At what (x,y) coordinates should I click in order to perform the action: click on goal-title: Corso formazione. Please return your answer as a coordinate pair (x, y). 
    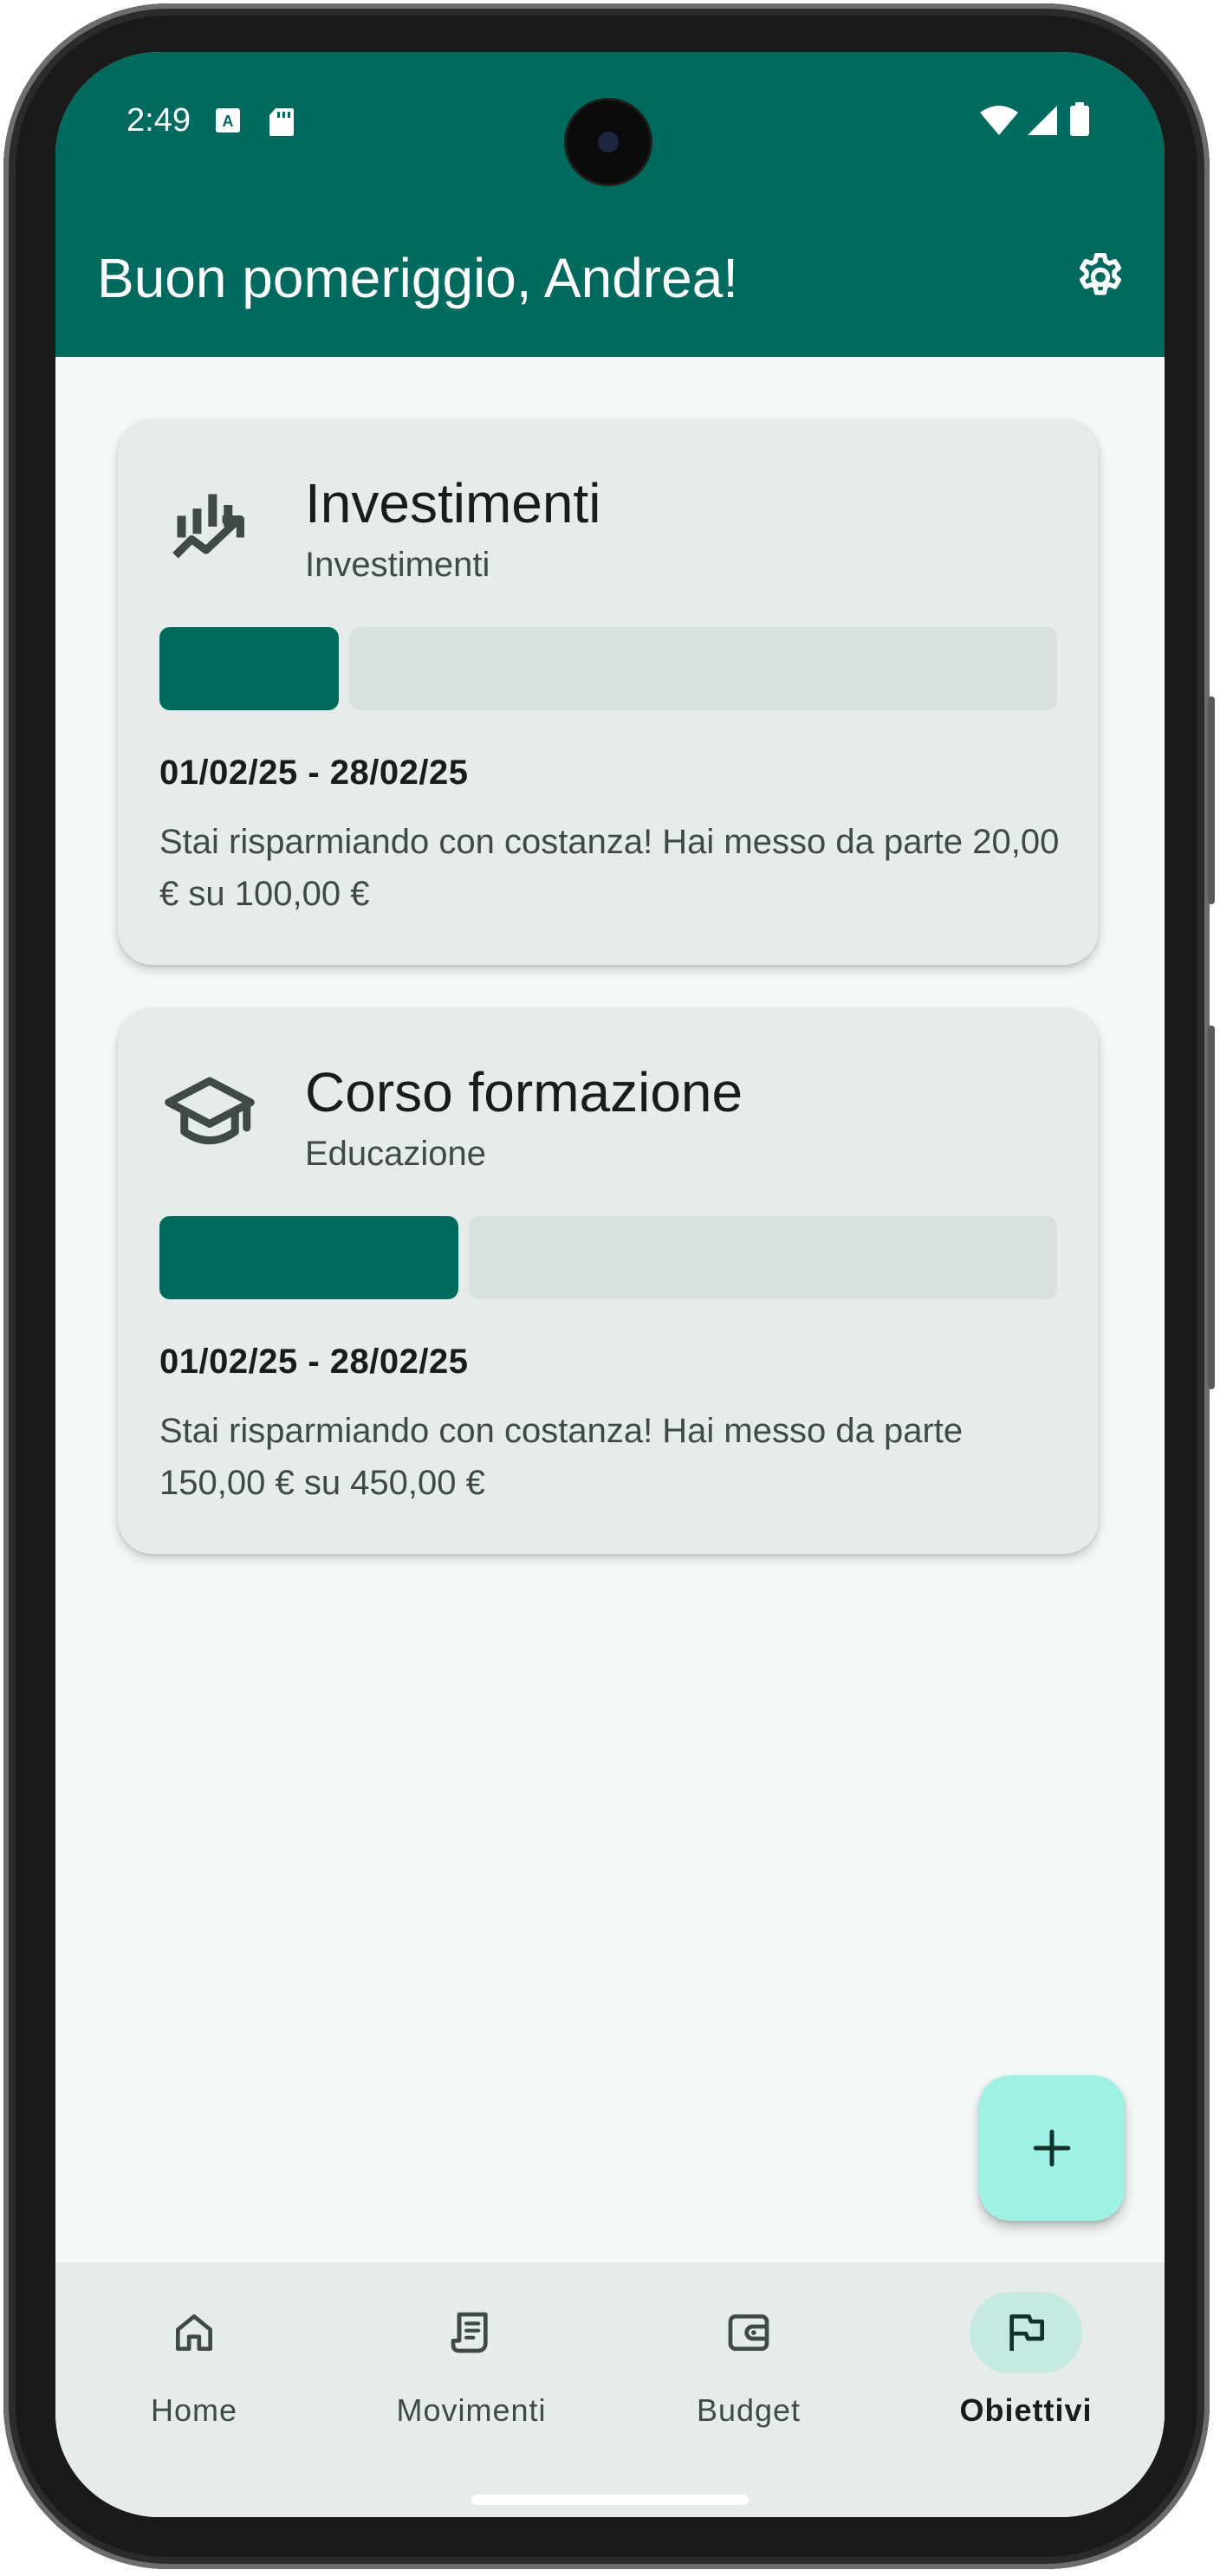
    Looking at the image, I should click on (524, 1092).